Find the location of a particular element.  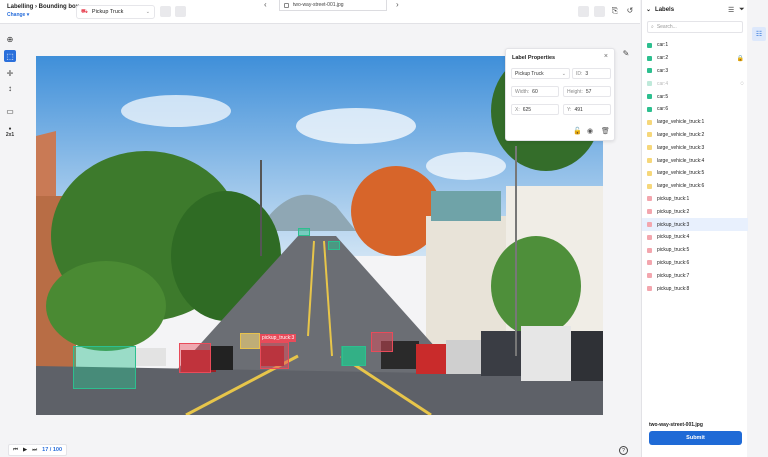

label-name: car:2 is located at coordinates (663, 58).